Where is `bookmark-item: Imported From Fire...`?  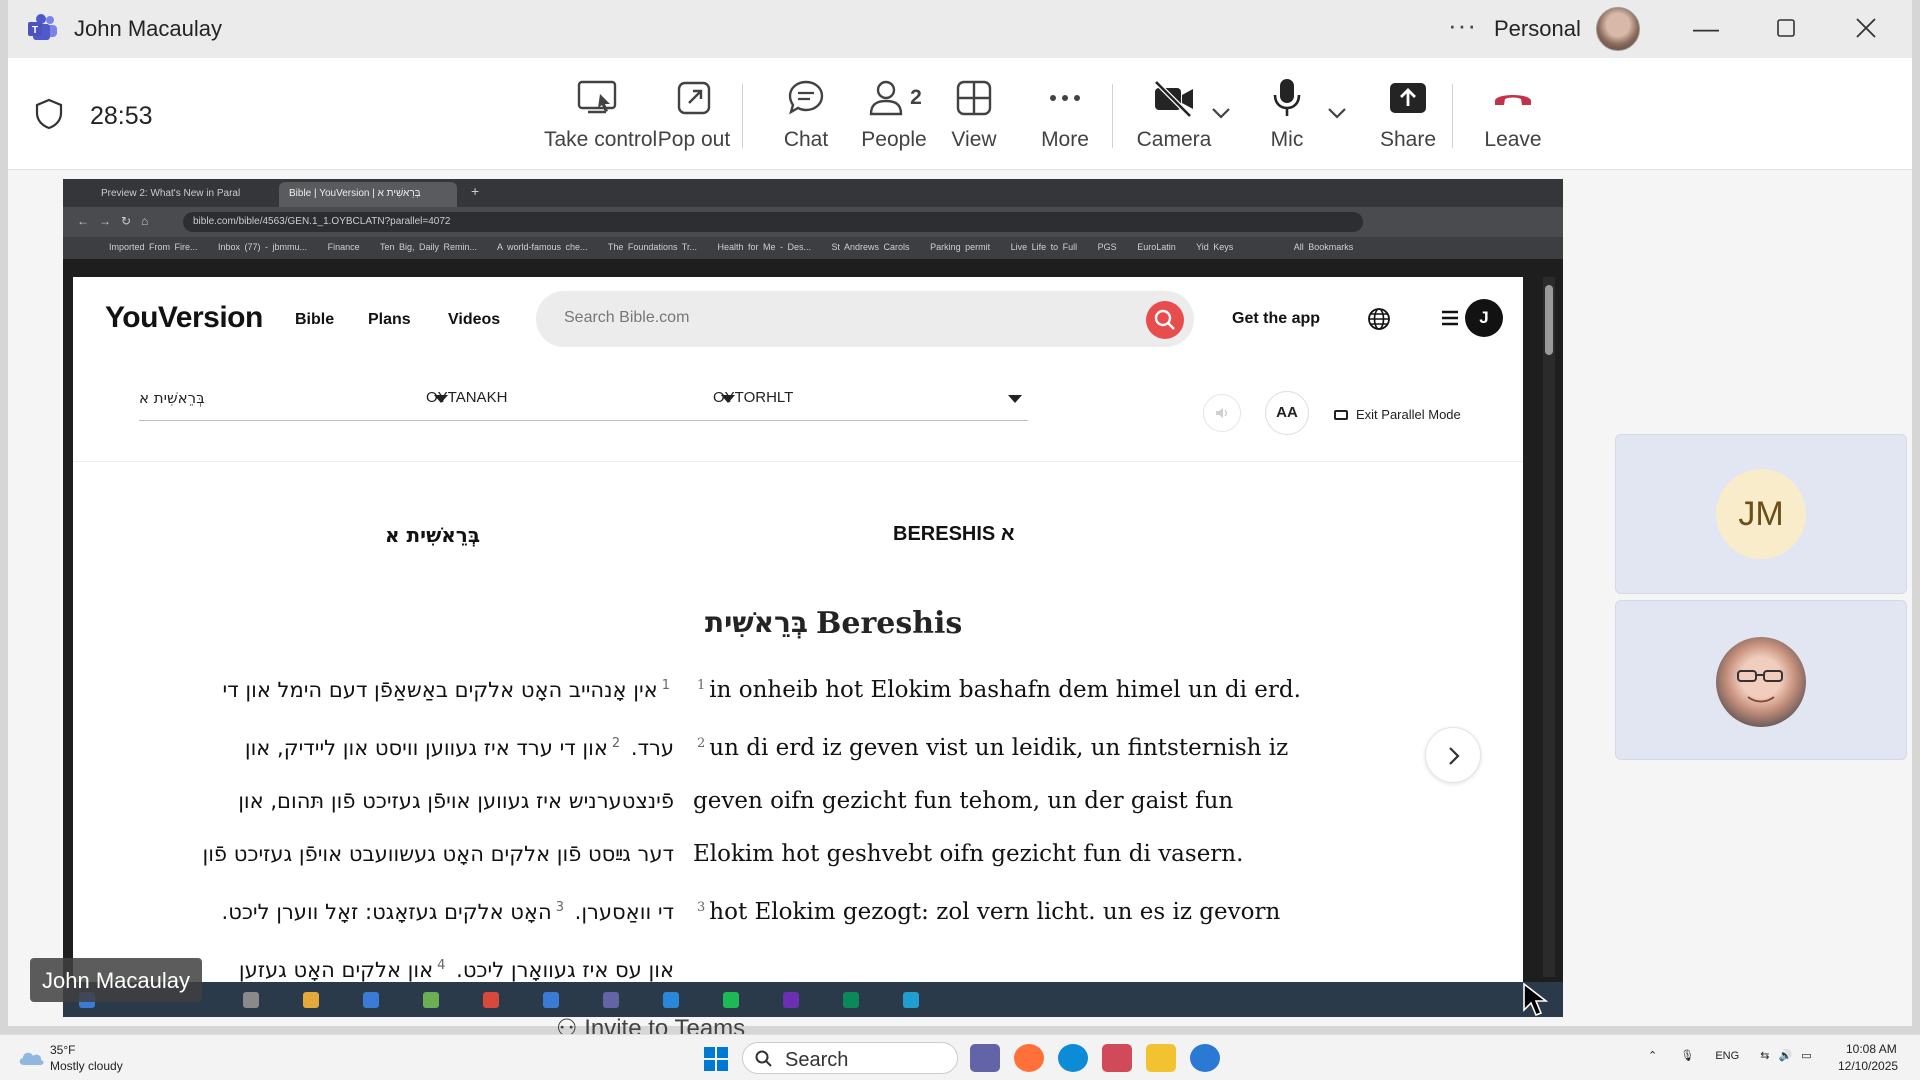 bookmark-item: Imported From Fire... is located at coordinates (153, 247).